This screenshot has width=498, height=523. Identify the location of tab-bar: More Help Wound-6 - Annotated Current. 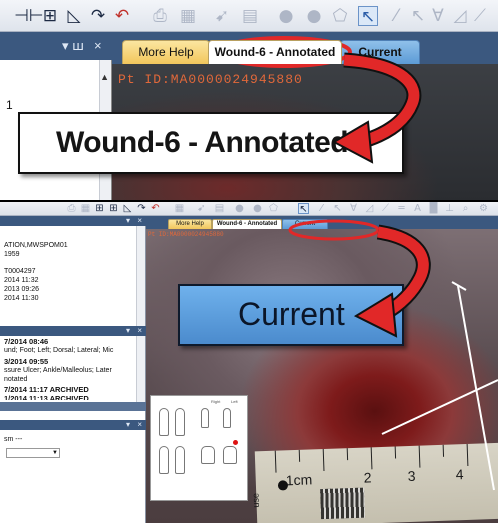
(305, 48).